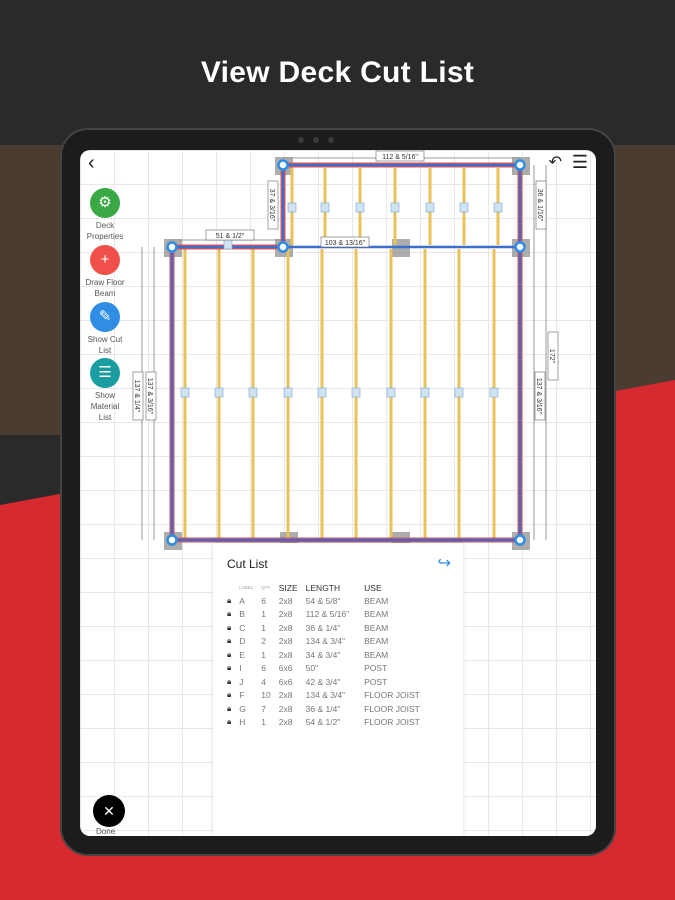 The height and width of the screenshot is (900, 675). What do you see at coordinates (312, 668) in the screenshot?
I see `cell: 50"` at bounding box center [312, 668].